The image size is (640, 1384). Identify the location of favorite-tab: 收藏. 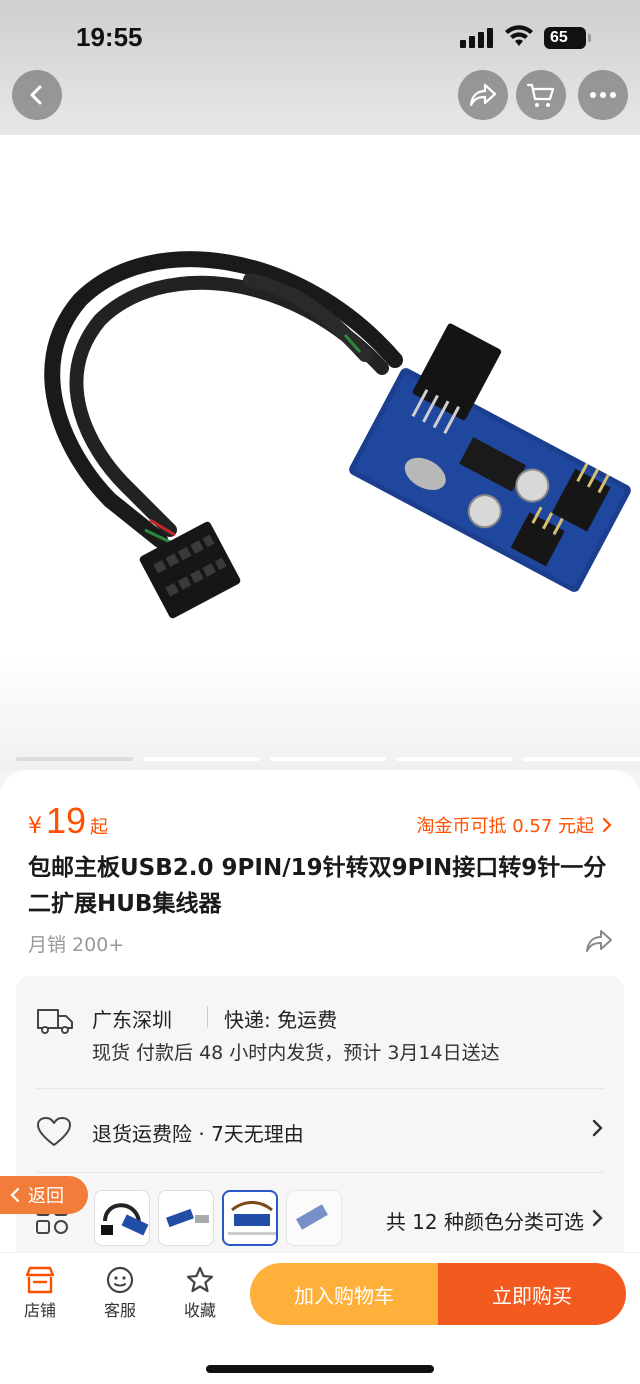
(200, 1292).